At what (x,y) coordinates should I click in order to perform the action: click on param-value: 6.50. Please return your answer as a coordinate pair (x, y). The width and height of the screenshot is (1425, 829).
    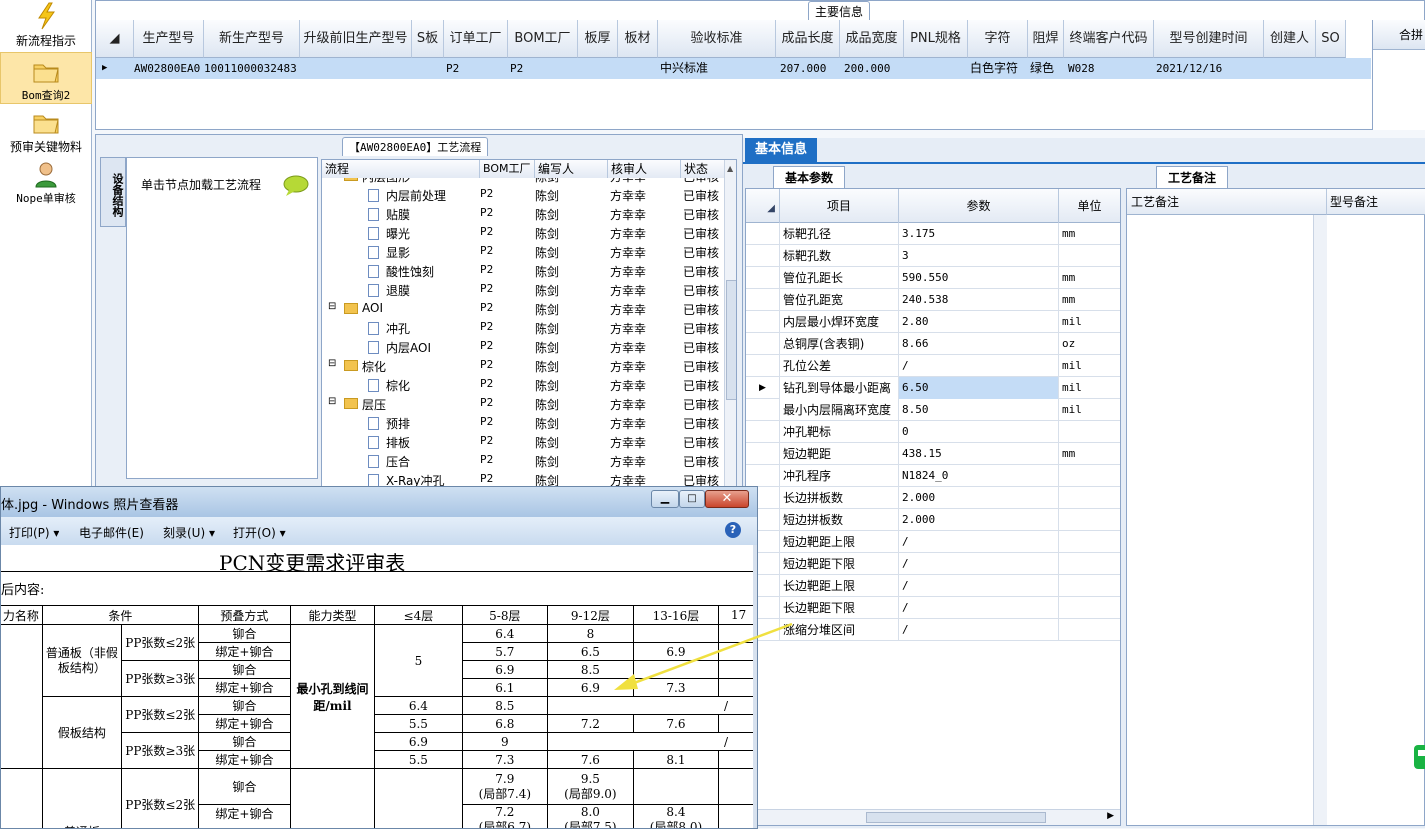
    Looking at the image, I should click on (979, 388).